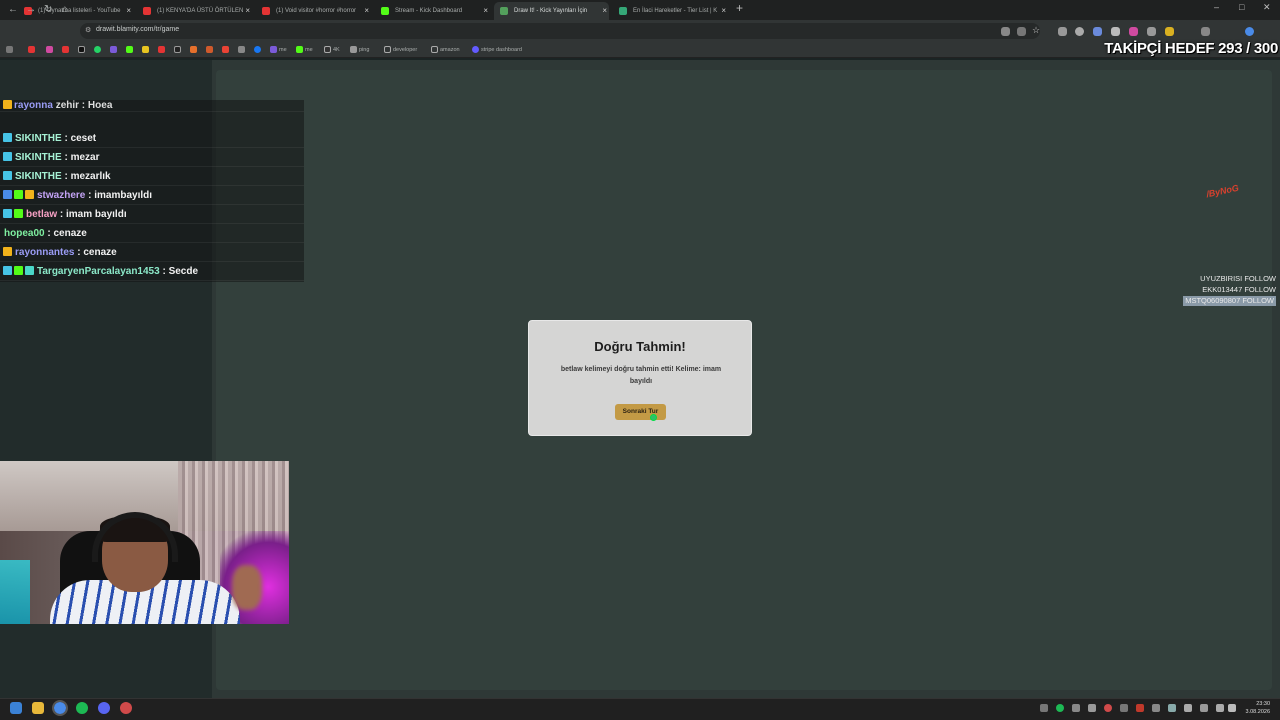  What do you see at coordinates (31, 9) in the screenshot?
I see `forward-arrow-icon: →` at bounding box center [31, 9].